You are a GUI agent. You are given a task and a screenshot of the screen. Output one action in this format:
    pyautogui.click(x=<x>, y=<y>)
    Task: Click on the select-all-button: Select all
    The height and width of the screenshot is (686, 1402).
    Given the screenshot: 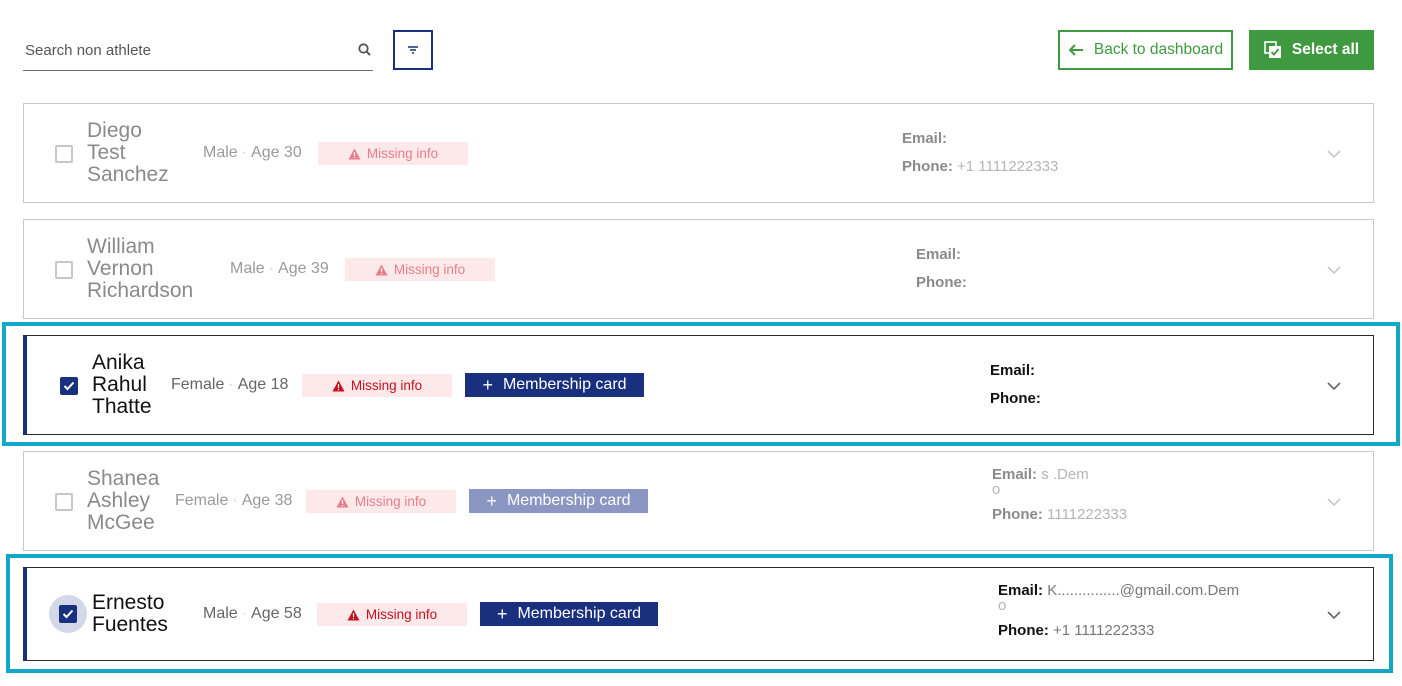 What is the action you would take?
    pyautogui.click(x=1311, y=50)
    